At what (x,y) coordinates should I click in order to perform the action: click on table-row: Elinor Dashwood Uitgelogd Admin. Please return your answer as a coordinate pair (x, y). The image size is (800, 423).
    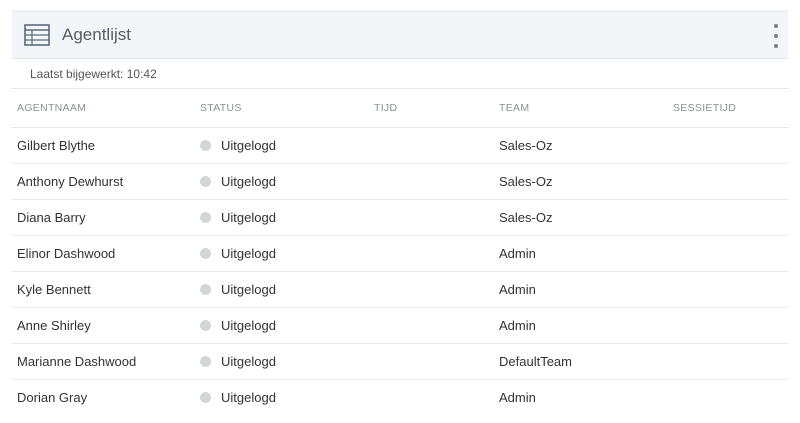
    Looking at the image, I should click on (400, 253).